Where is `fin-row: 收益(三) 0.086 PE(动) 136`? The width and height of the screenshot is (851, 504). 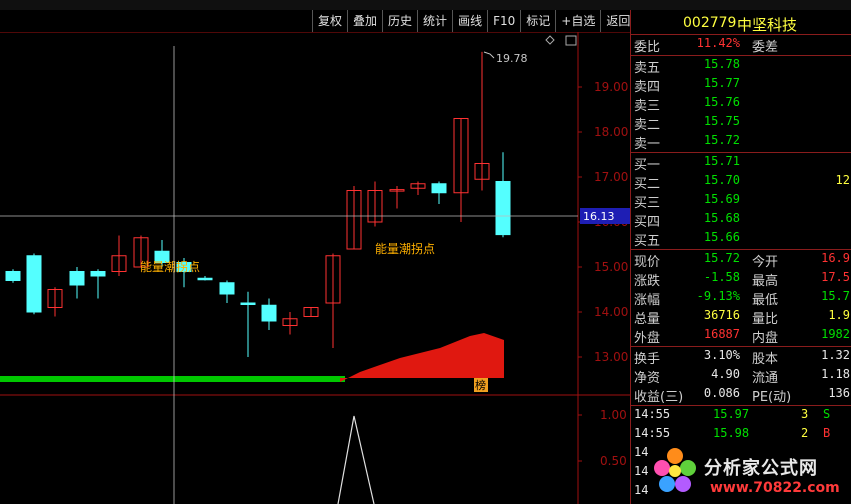
fin-row: 收益(三) 0.086 PE(动) 136 is located at coordinates (741, 395).